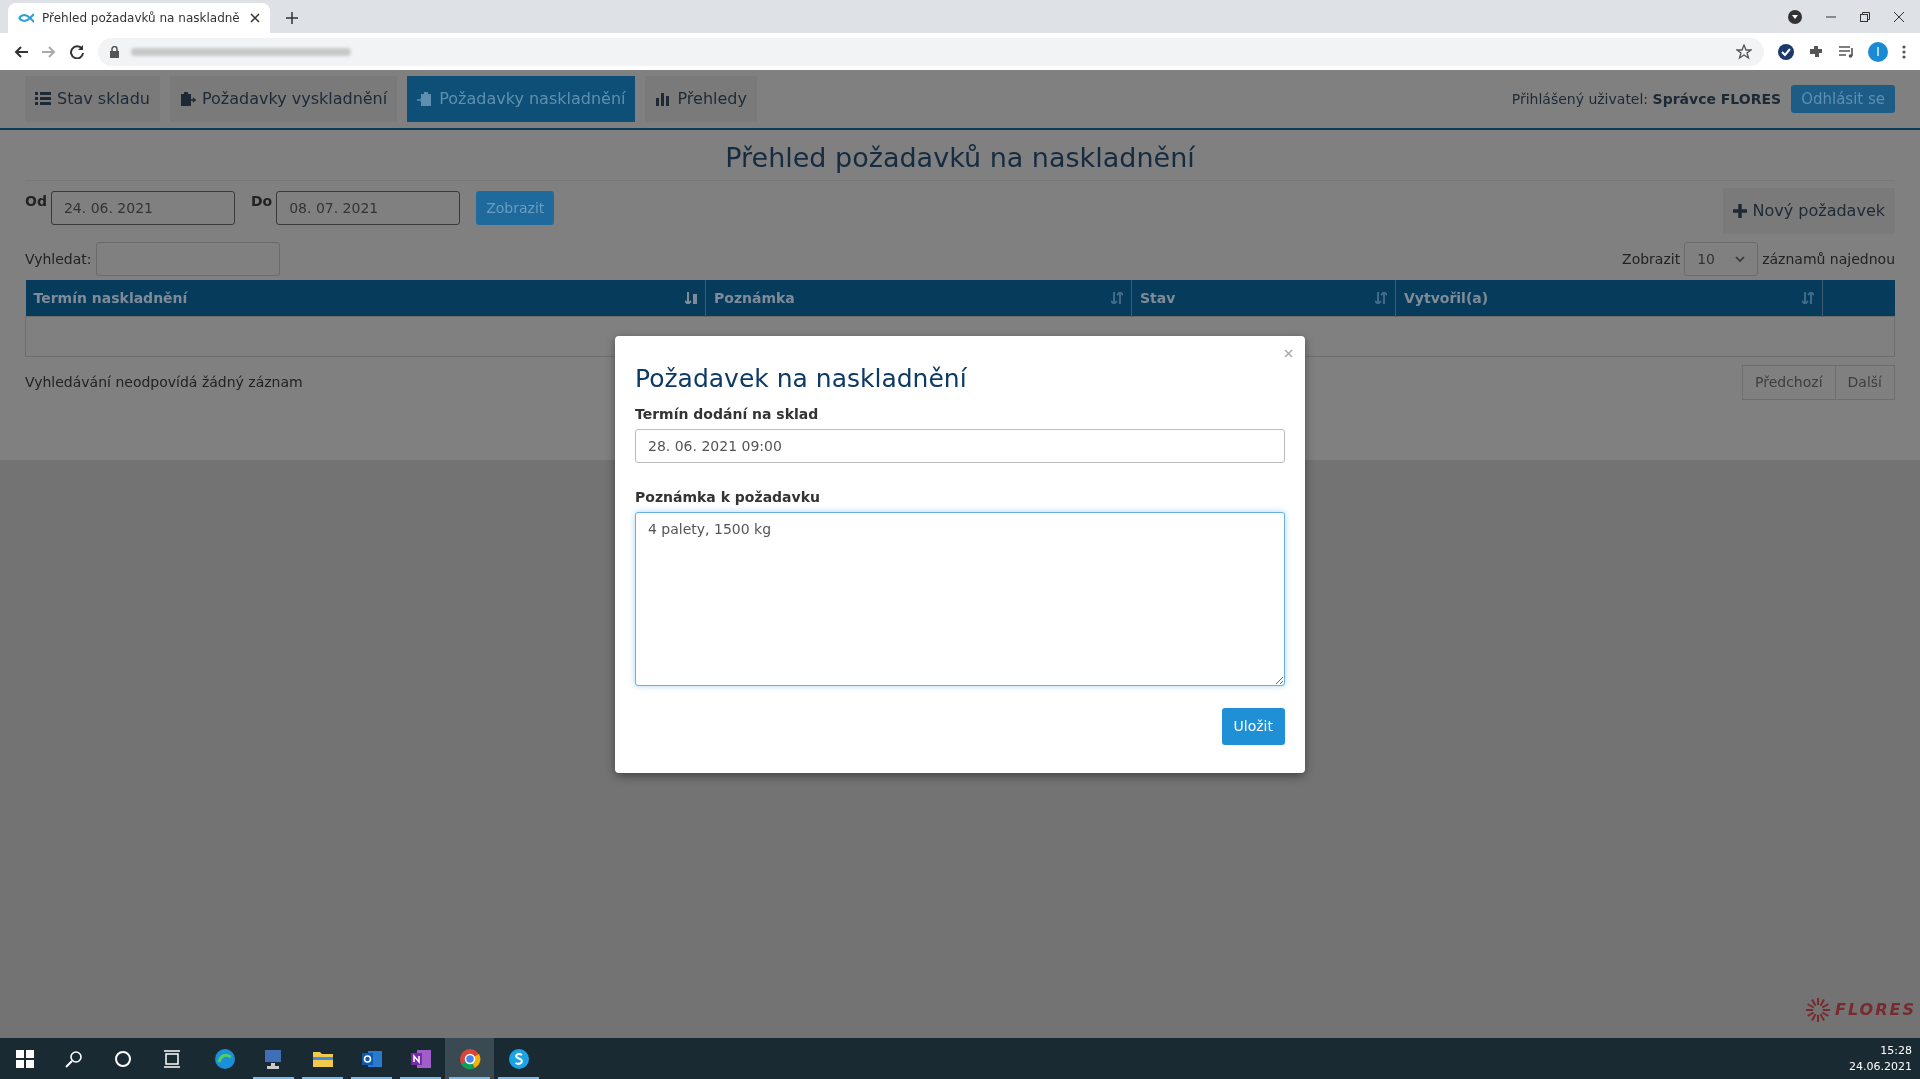 The height and width of the screenshot is (1079, 1920). Describe the element at coordinates (701, 99) in the screenshot. I see `nav-tab: Přehledy` at that location.